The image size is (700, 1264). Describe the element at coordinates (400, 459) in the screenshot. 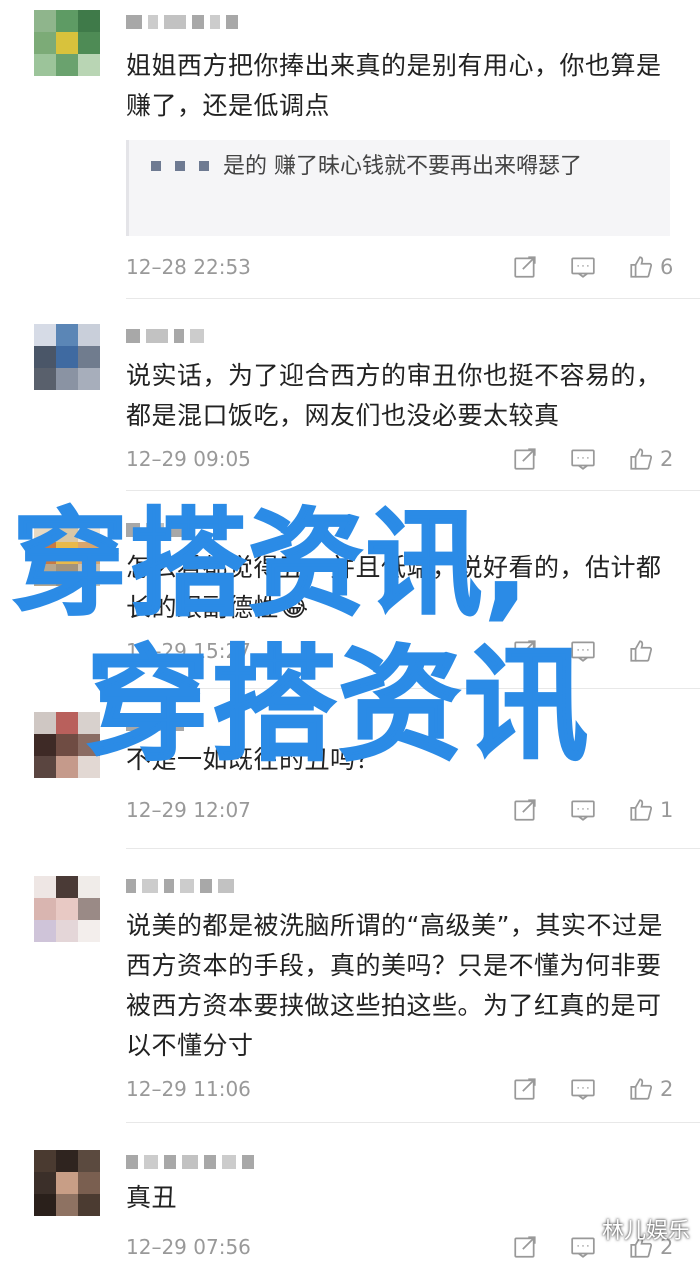

I see `comment-meta: 12–29 09:05 2` at that location.